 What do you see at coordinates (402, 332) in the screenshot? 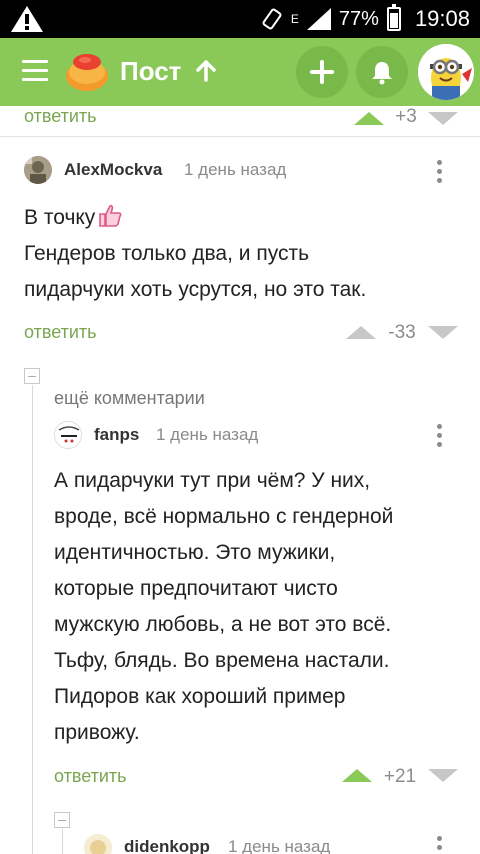
I see `score-value: -33` at bounding box center [402, 332].